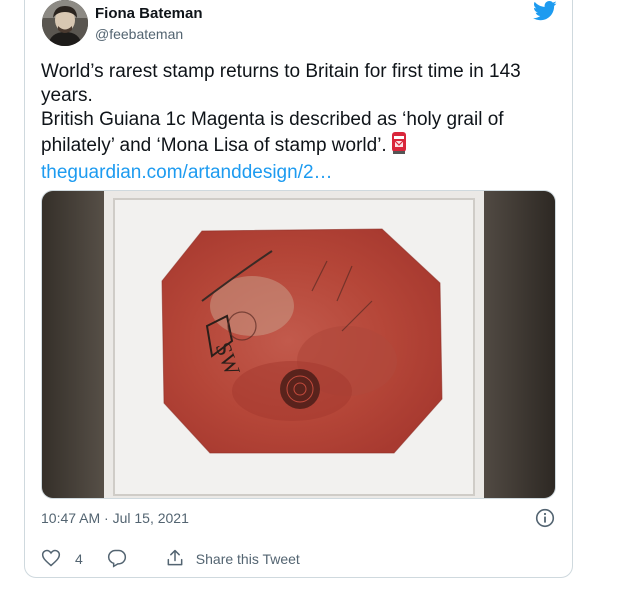  What do you see at coordinates (175, 559) in the screenshot?
I see `share-upload-icon` at bounding box center [175, 559].